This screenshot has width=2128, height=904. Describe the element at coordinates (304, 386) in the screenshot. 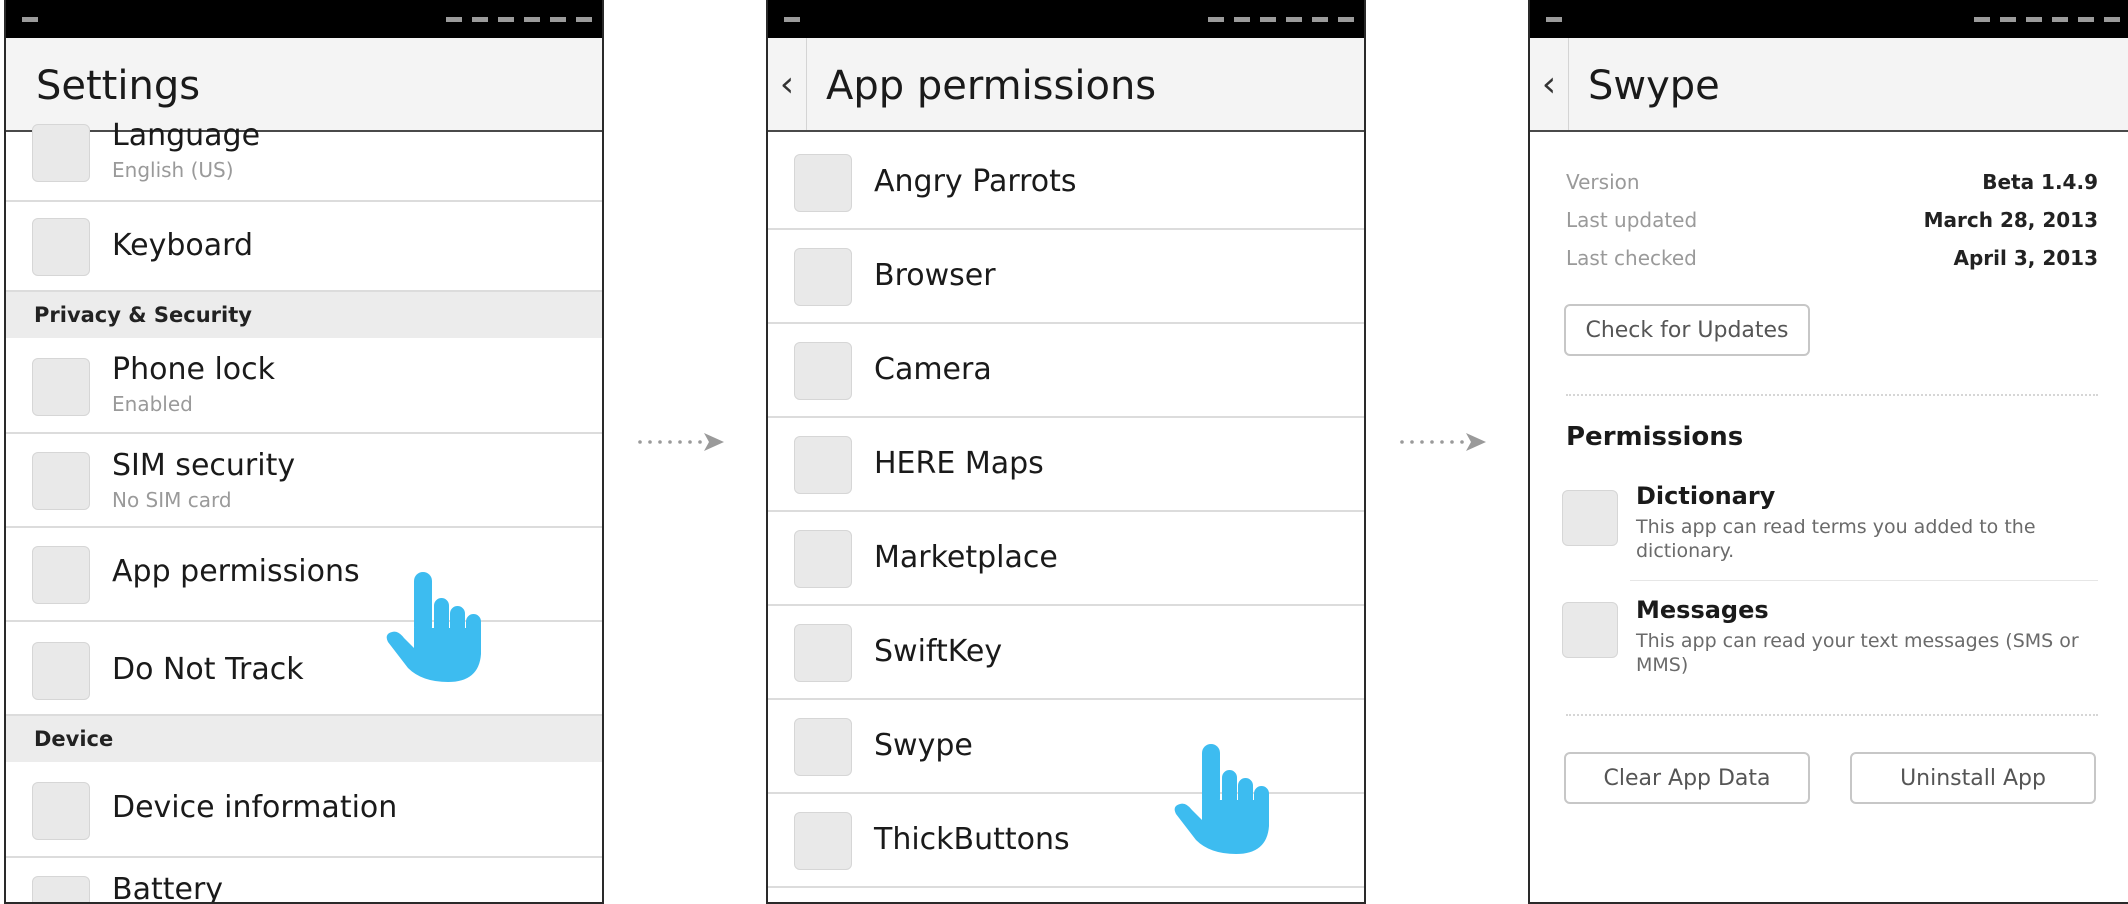

I see `settings-item-phone-lock: Phone lock Enabled` at that location.